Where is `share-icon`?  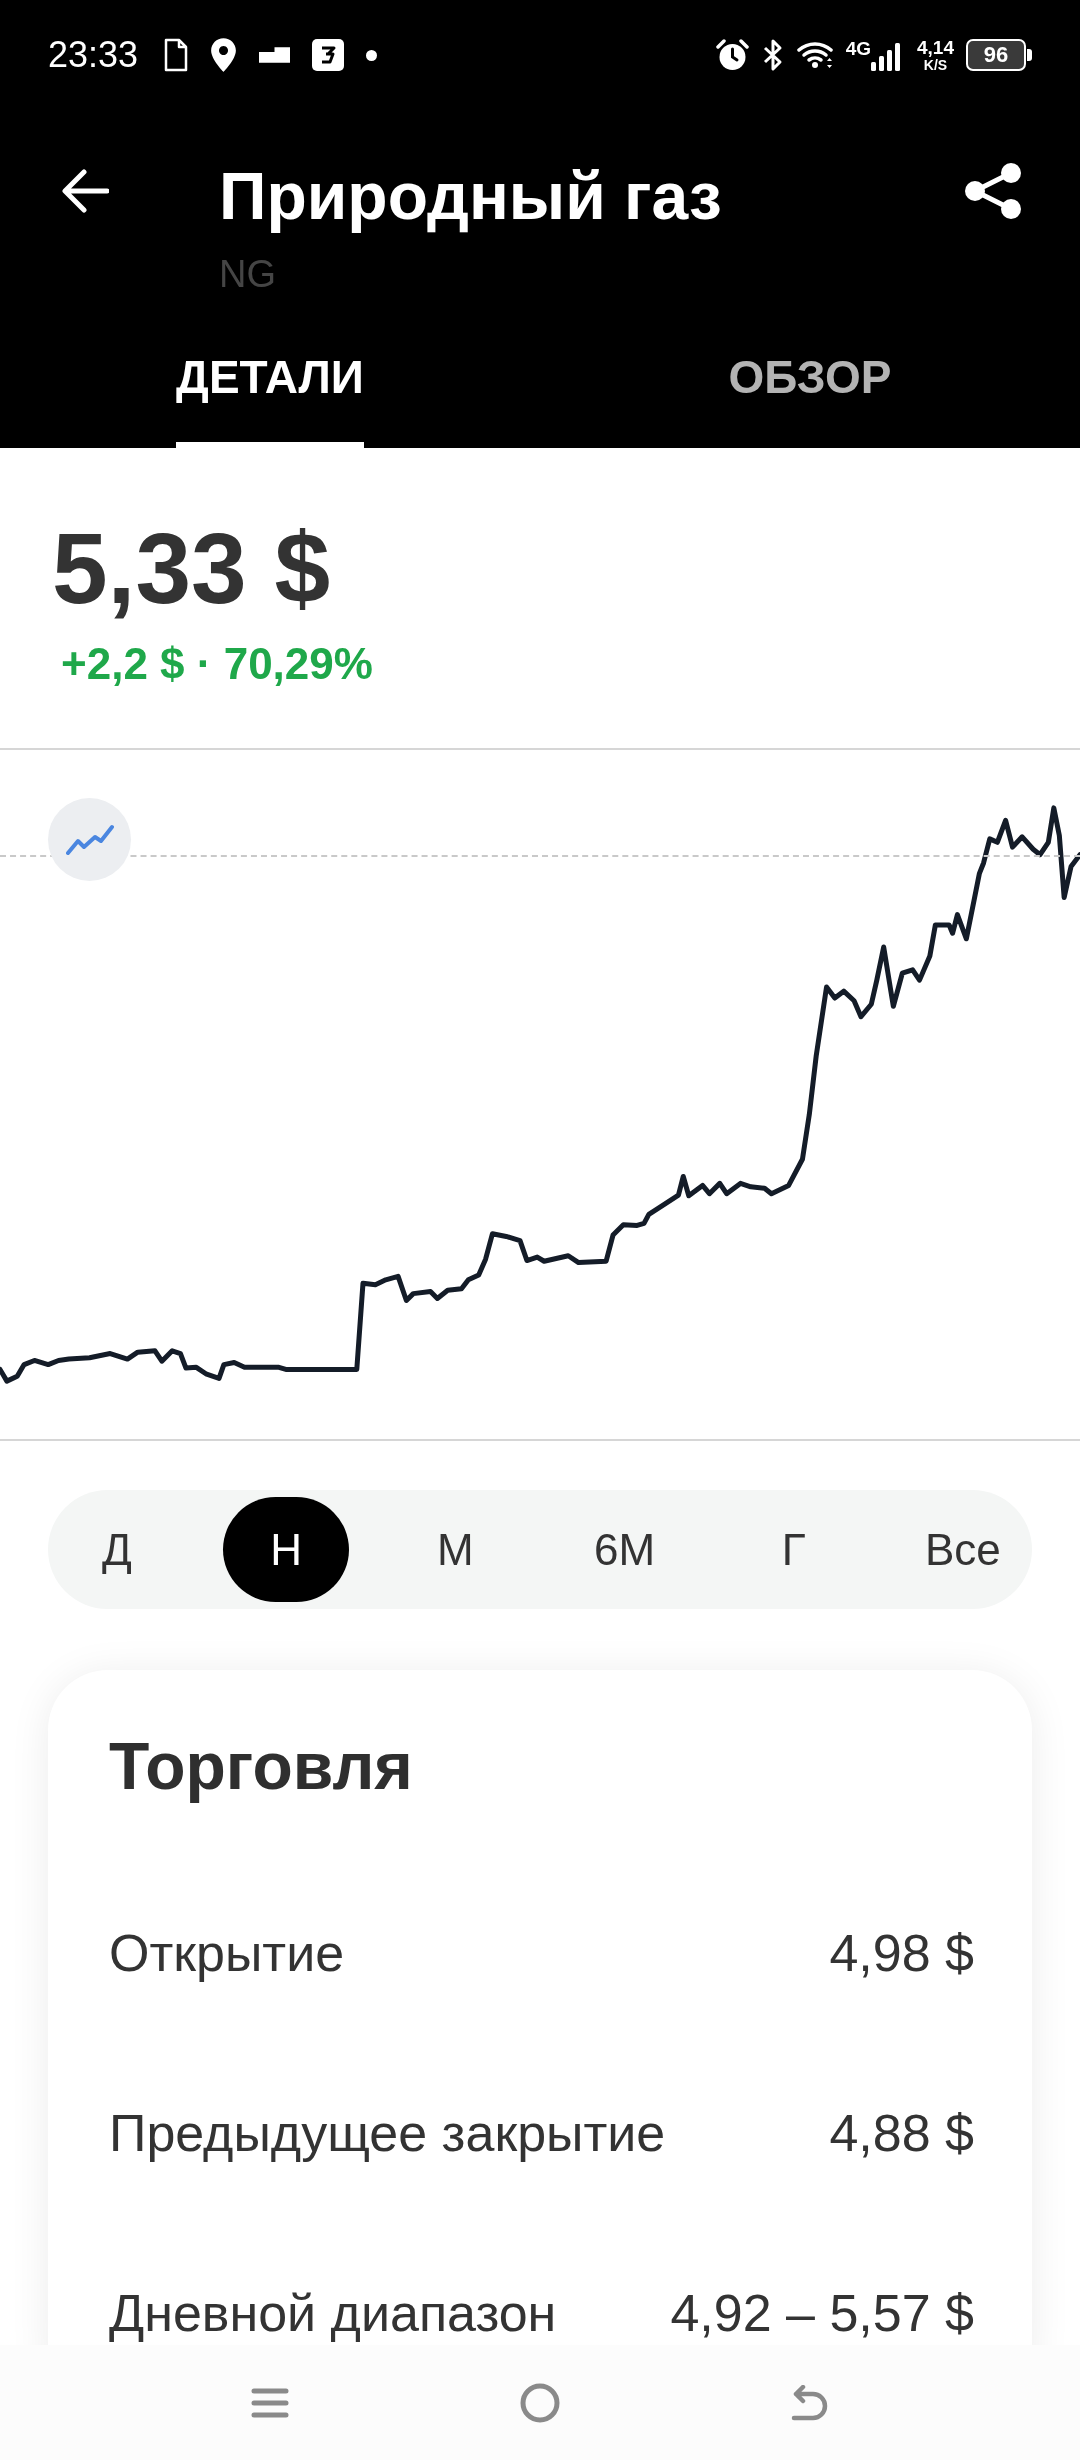 share-icon is located at coordinates (993, 191).